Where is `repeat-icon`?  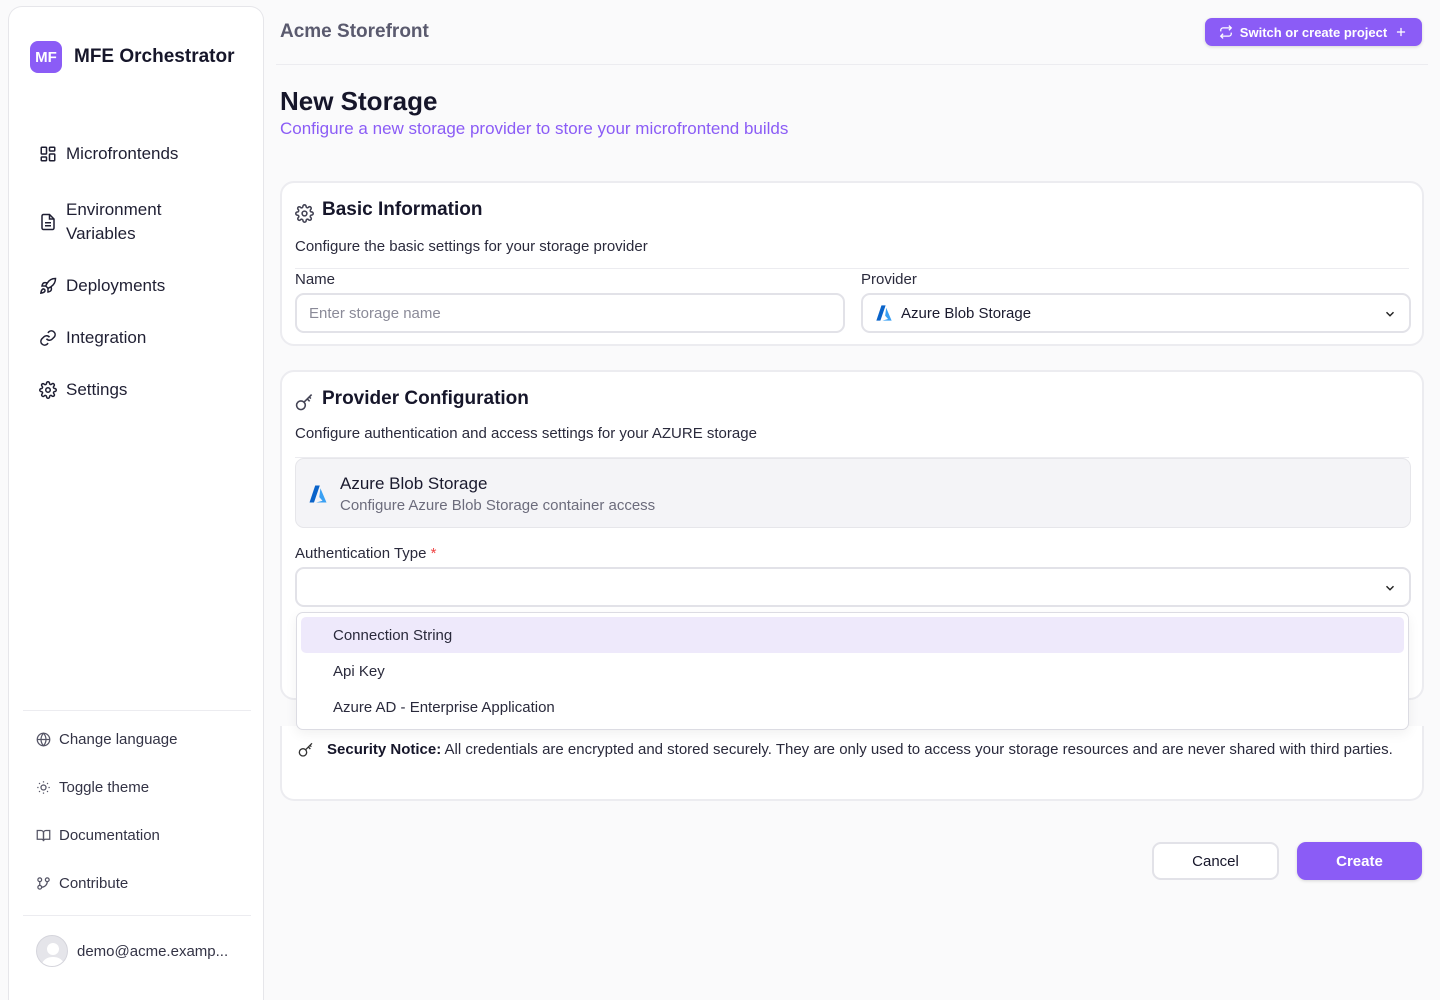 repeat-icon is located at coordinates (1225, 32).